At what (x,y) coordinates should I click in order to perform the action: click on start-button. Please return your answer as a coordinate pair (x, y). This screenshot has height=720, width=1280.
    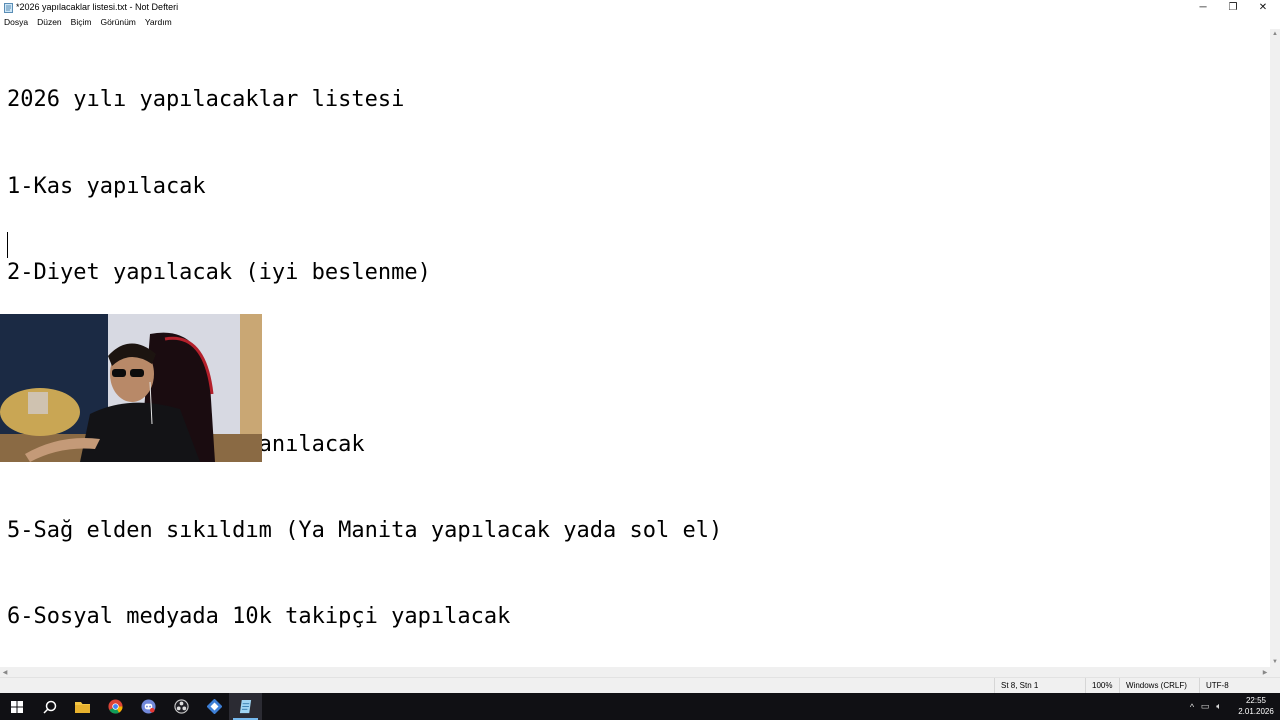
    Looking at the image, I should click on (16, 706).